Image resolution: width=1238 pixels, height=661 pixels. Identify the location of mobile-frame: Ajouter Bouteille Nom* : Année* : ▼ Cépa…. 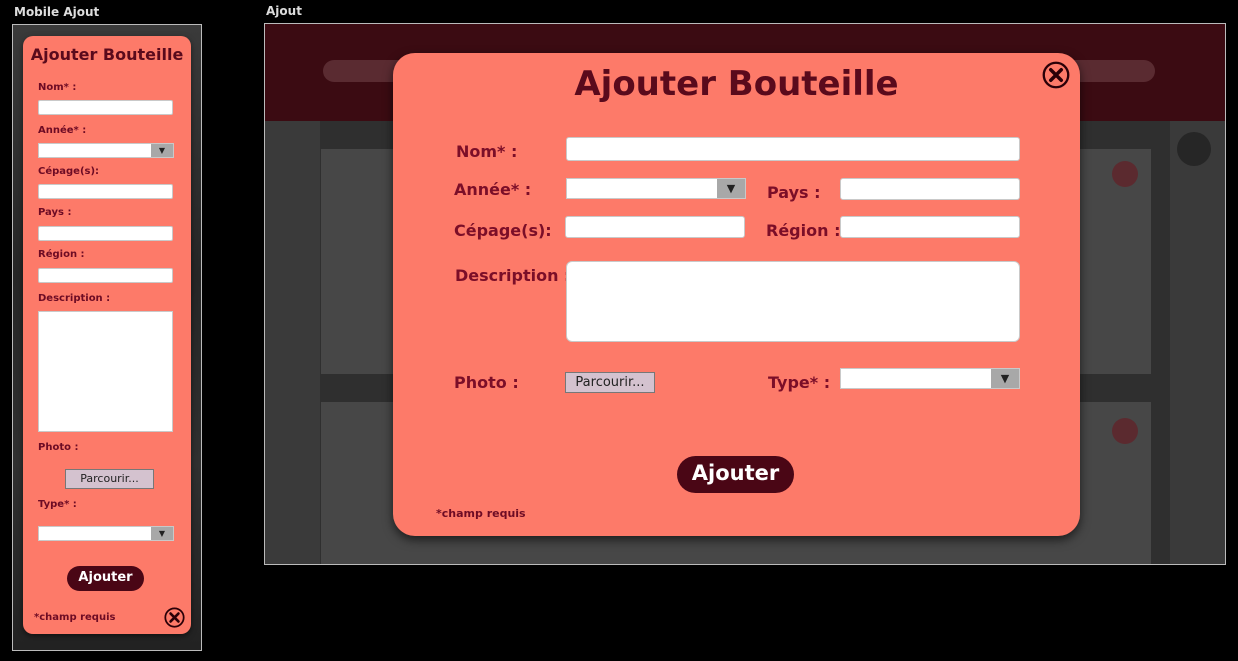
(107, 337).